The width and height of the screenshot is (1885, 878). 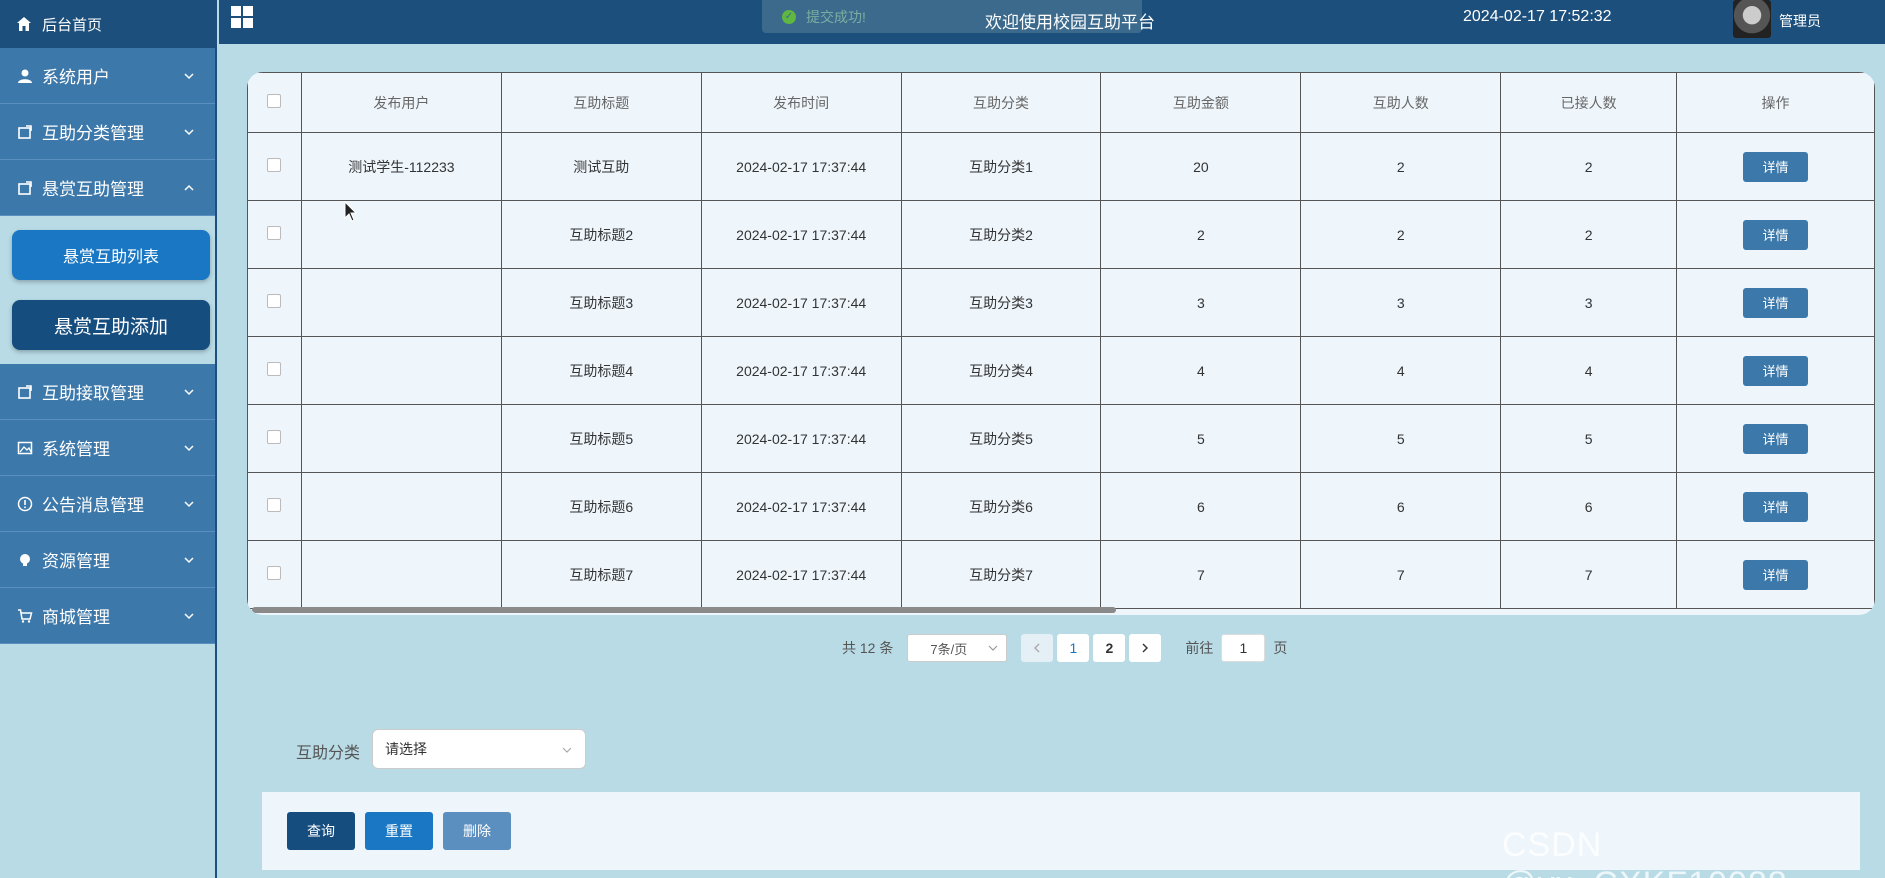 What do you see at coordinates (1243, 648) in the screenshot?
I see `goto-page-input: 1` at bounding box center [1243, 648].